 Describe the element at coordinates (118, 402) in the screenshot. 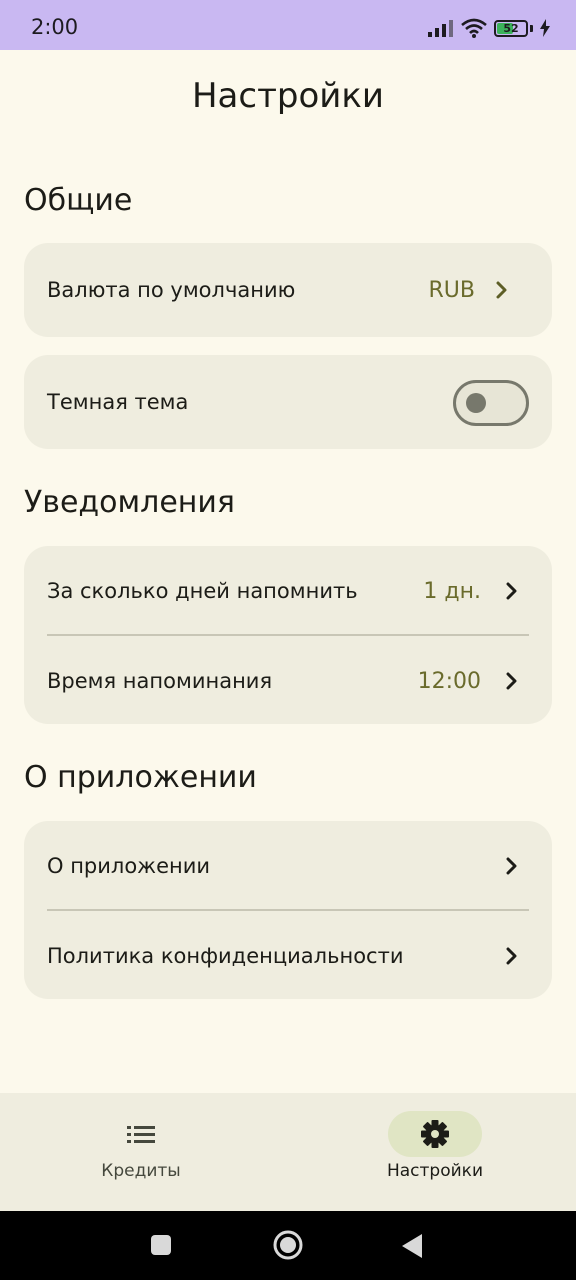

I see `dark-theme-label: Темная тема` at that location.